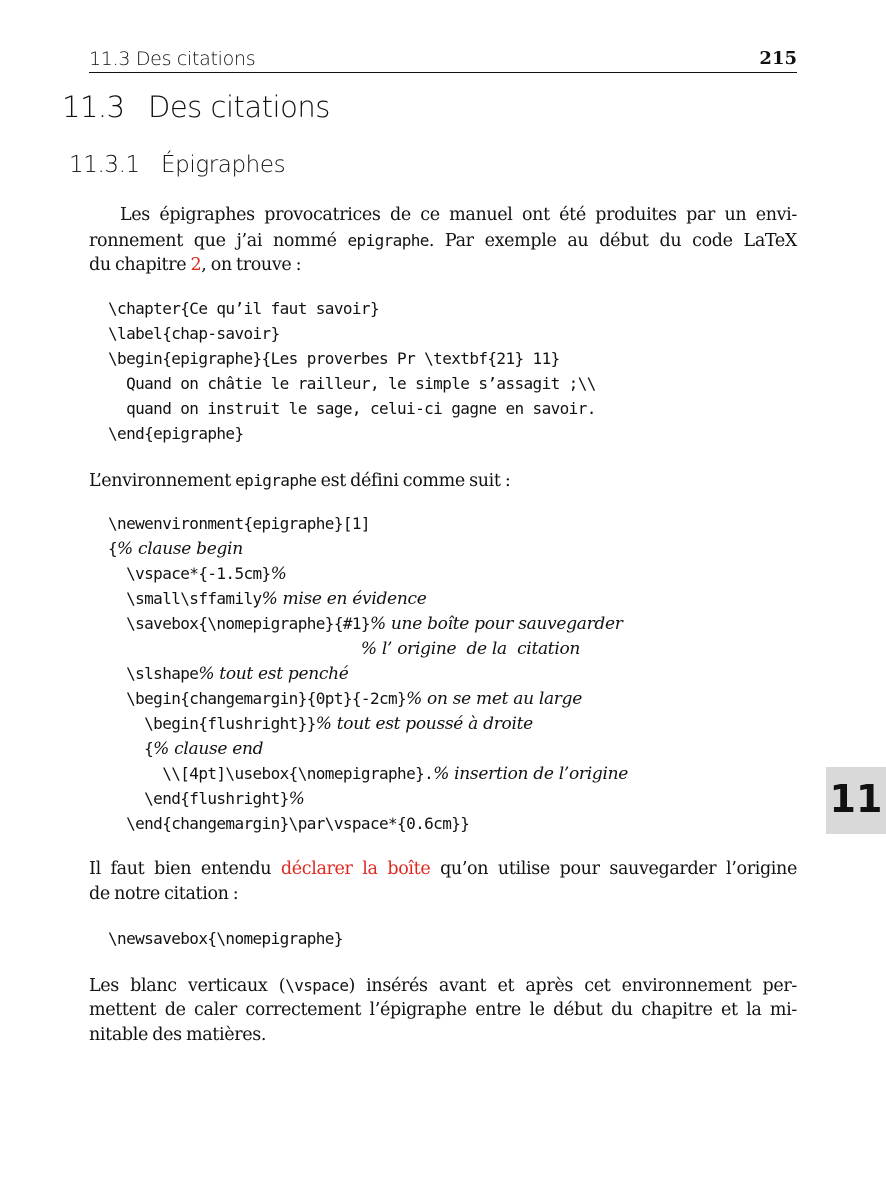 The image size is (886, 1181). Describe the element at coordinates (770, 241) in the screenshot. I see `latex-logo: LaTeX` at that location.